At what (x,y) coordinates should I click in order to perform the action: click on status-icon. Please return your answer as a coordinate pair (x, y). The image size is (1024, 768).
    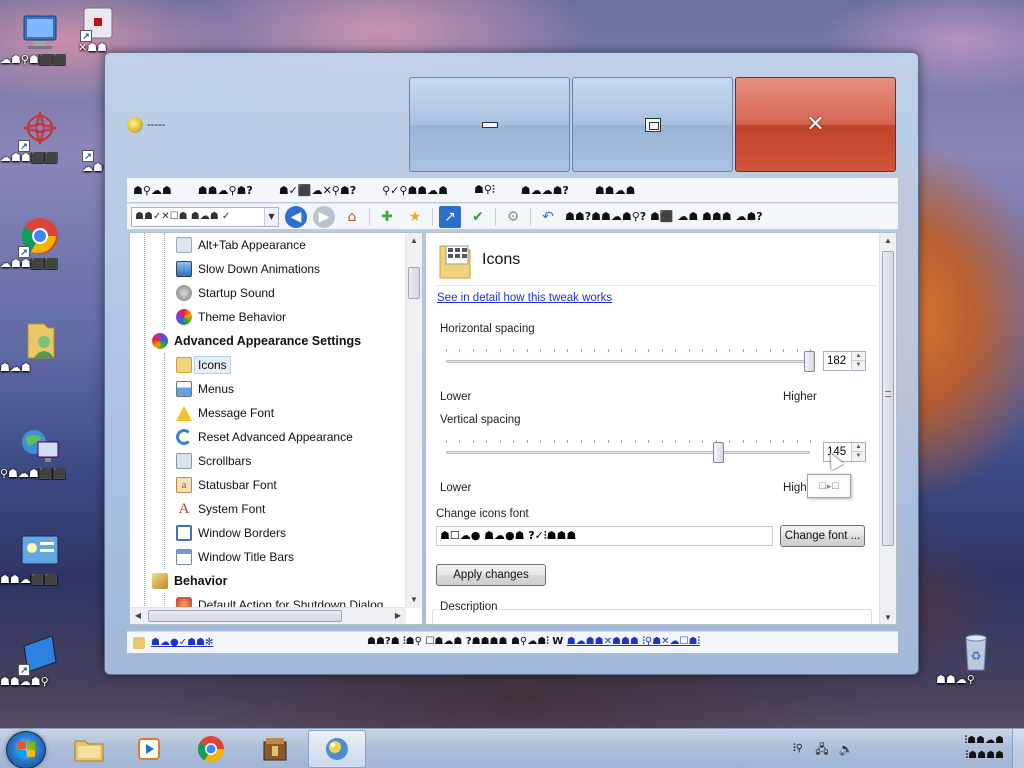
    Looking at the image, I should click on (139, 642).